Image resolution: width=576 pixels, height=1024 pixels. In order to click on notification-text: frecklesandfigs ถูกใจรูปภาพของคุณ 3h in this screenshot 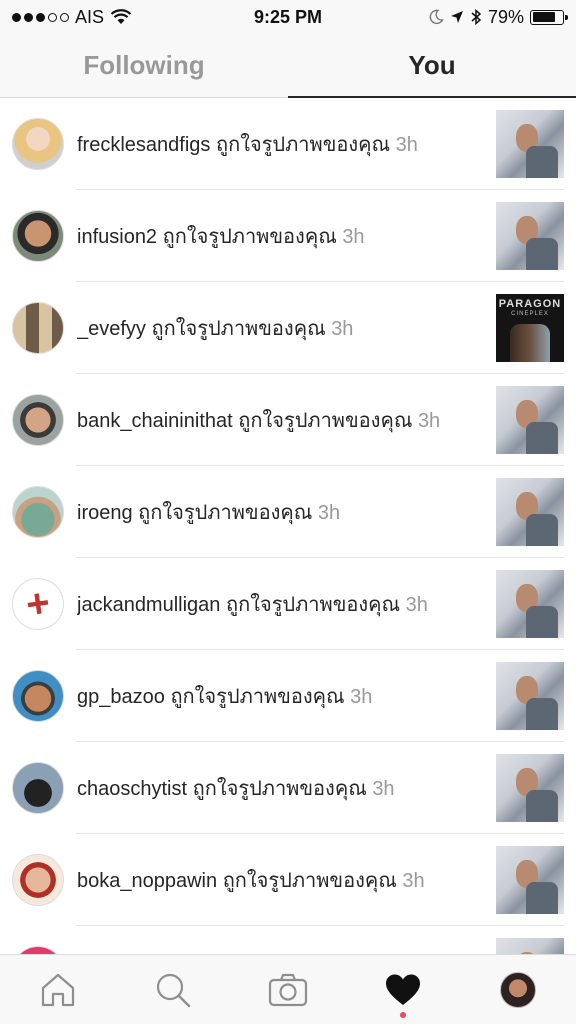, I will do `click(286, 144)`.